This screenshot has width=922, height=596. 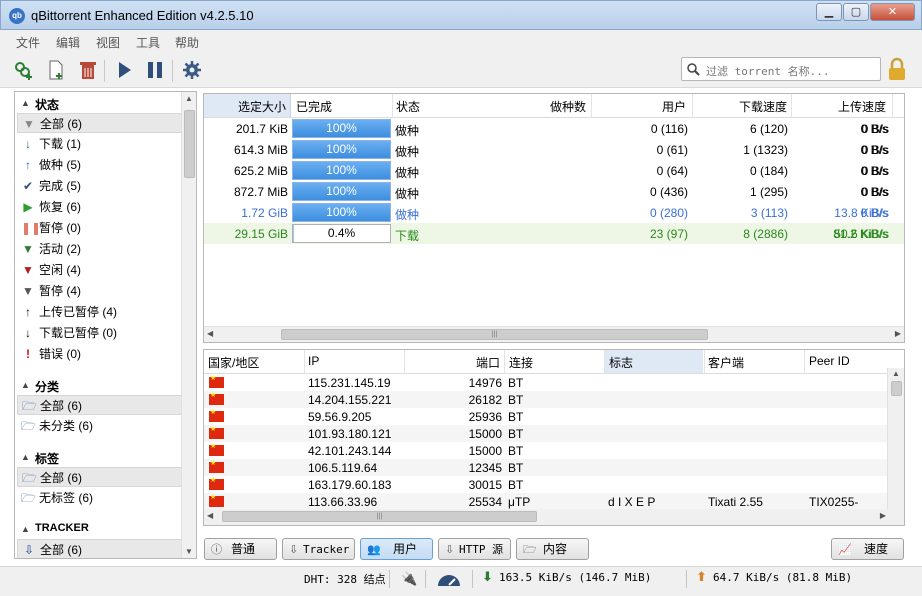 What do you see at coordinates (187, 42) in the screenshot?
I see `menu-help: 帮助` at bounding box center [187, 42].